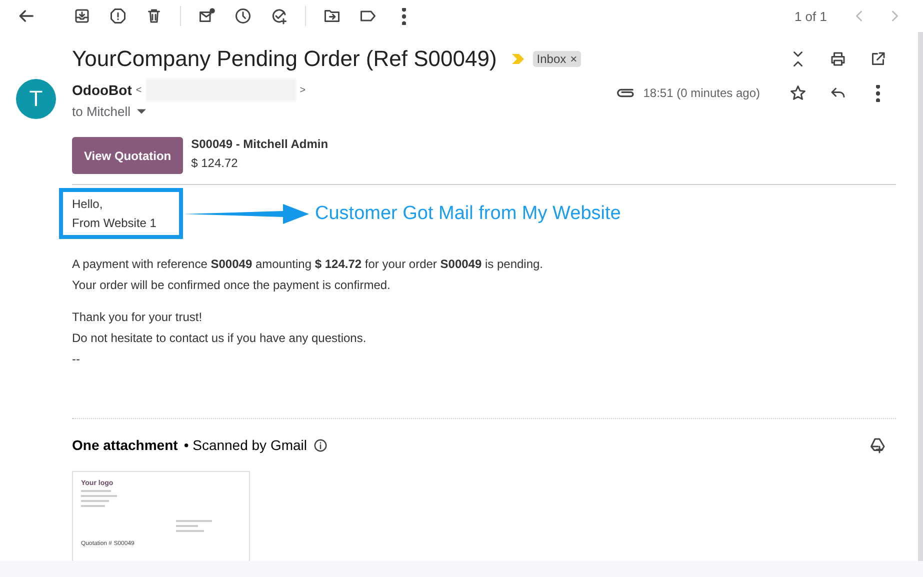 This screenshot has height=577, width=923. I want to click on importance-marker-icon, so click(517, 58).